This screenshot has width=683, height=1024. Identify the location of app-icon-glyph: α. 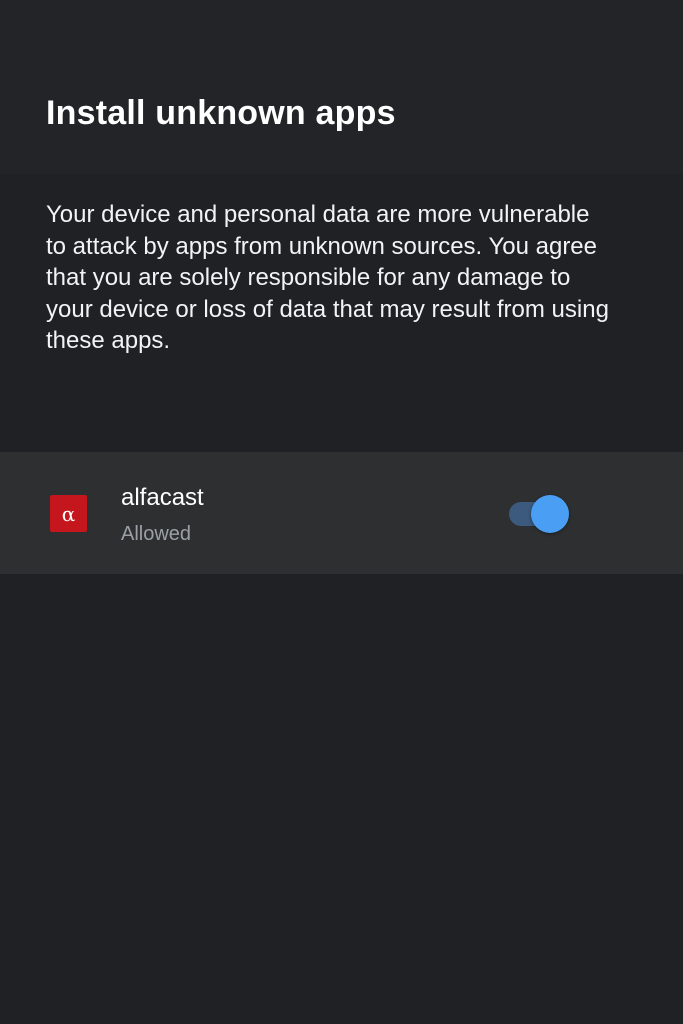
(68, 513).